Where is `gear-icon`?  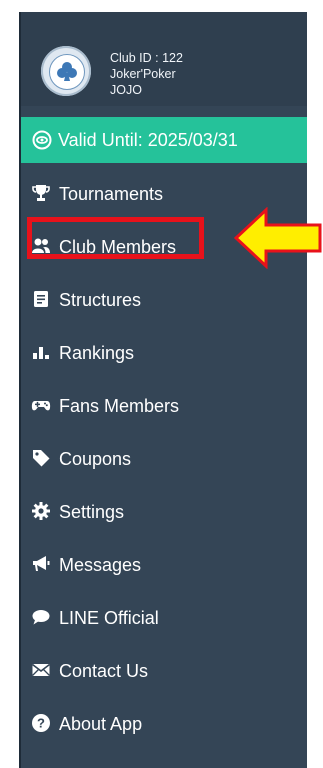 gear-icon is located at coordinates (41, 511).